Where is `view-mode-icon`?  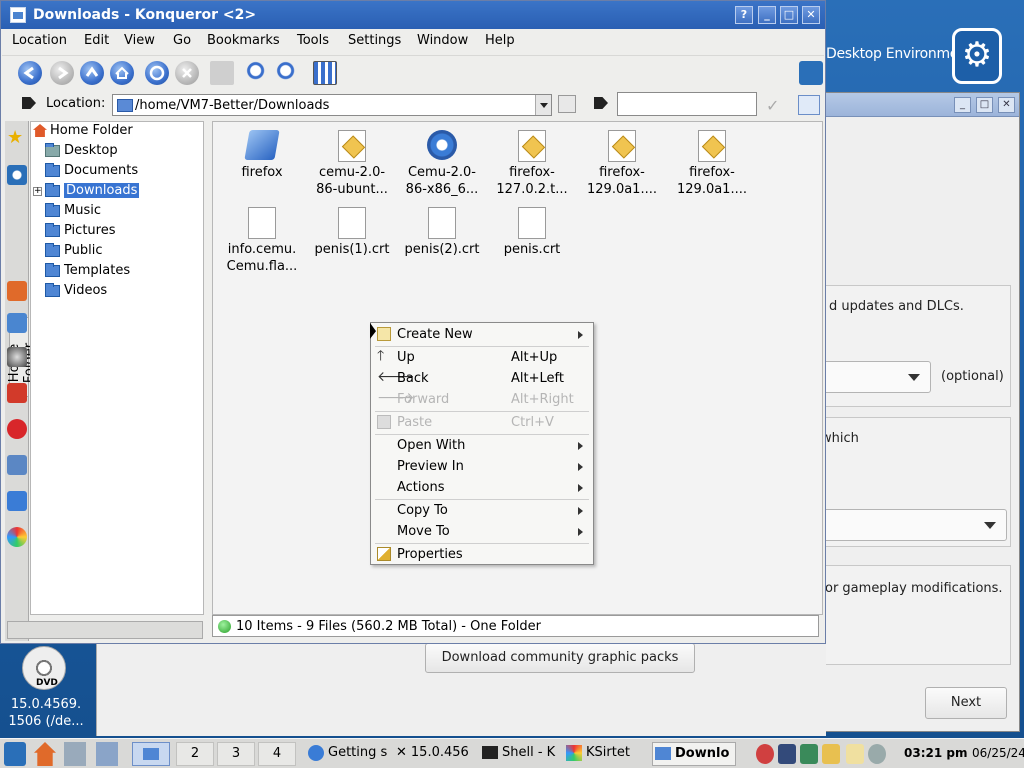
view-mode-icon is located at coordinates (325, 73).